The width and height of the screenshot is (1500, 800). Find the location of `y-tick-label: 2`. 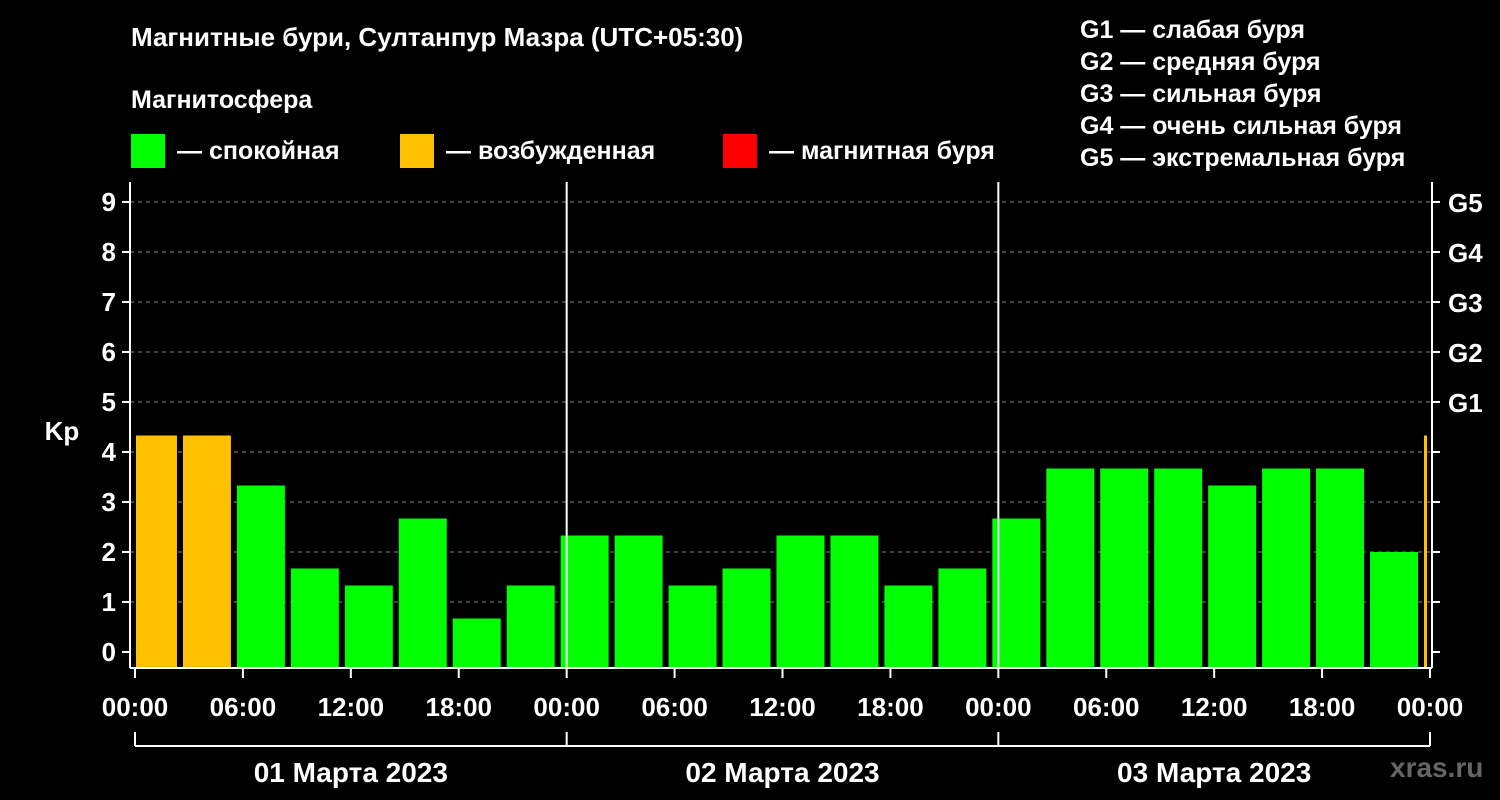

y-tick-label: 2 is located at coordinates (109, 552).